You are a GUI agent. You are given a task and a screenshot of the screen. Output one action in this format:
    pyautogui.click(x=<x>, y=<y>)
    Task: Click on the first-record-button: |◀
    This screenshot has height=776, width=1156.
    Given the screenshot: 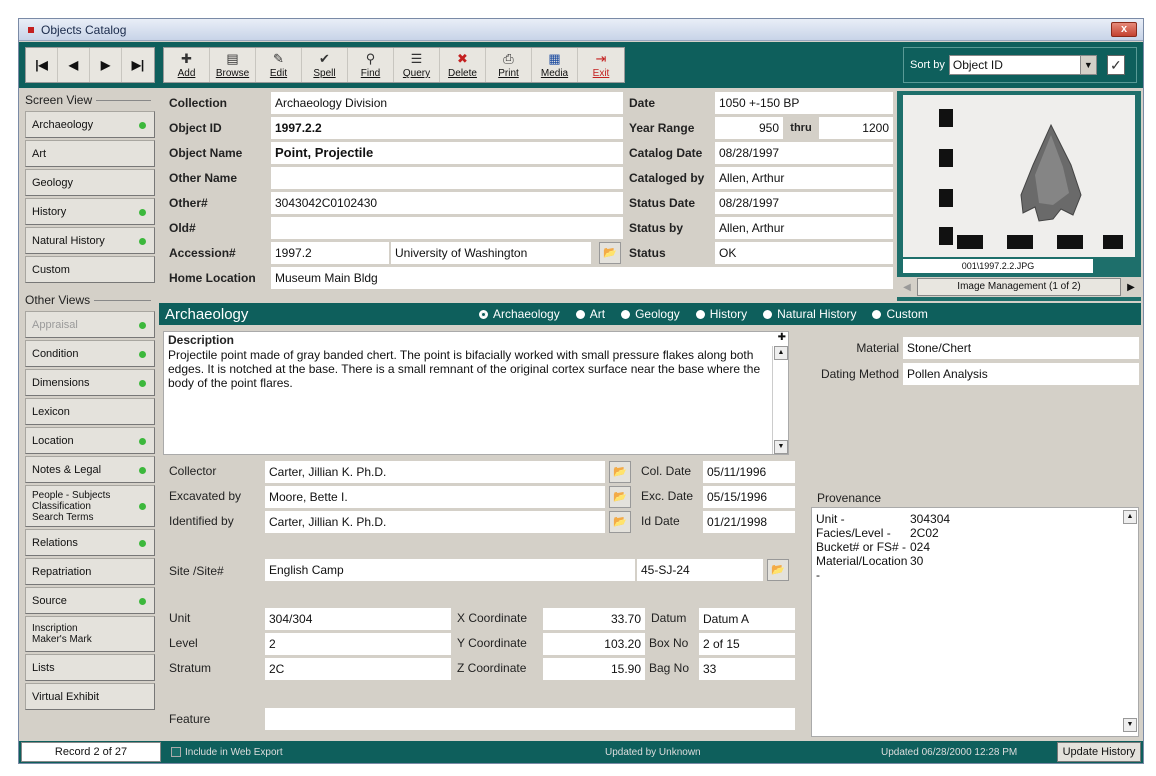 What is the action you would take?
    pyautogui.click(x=42, y=65)
    